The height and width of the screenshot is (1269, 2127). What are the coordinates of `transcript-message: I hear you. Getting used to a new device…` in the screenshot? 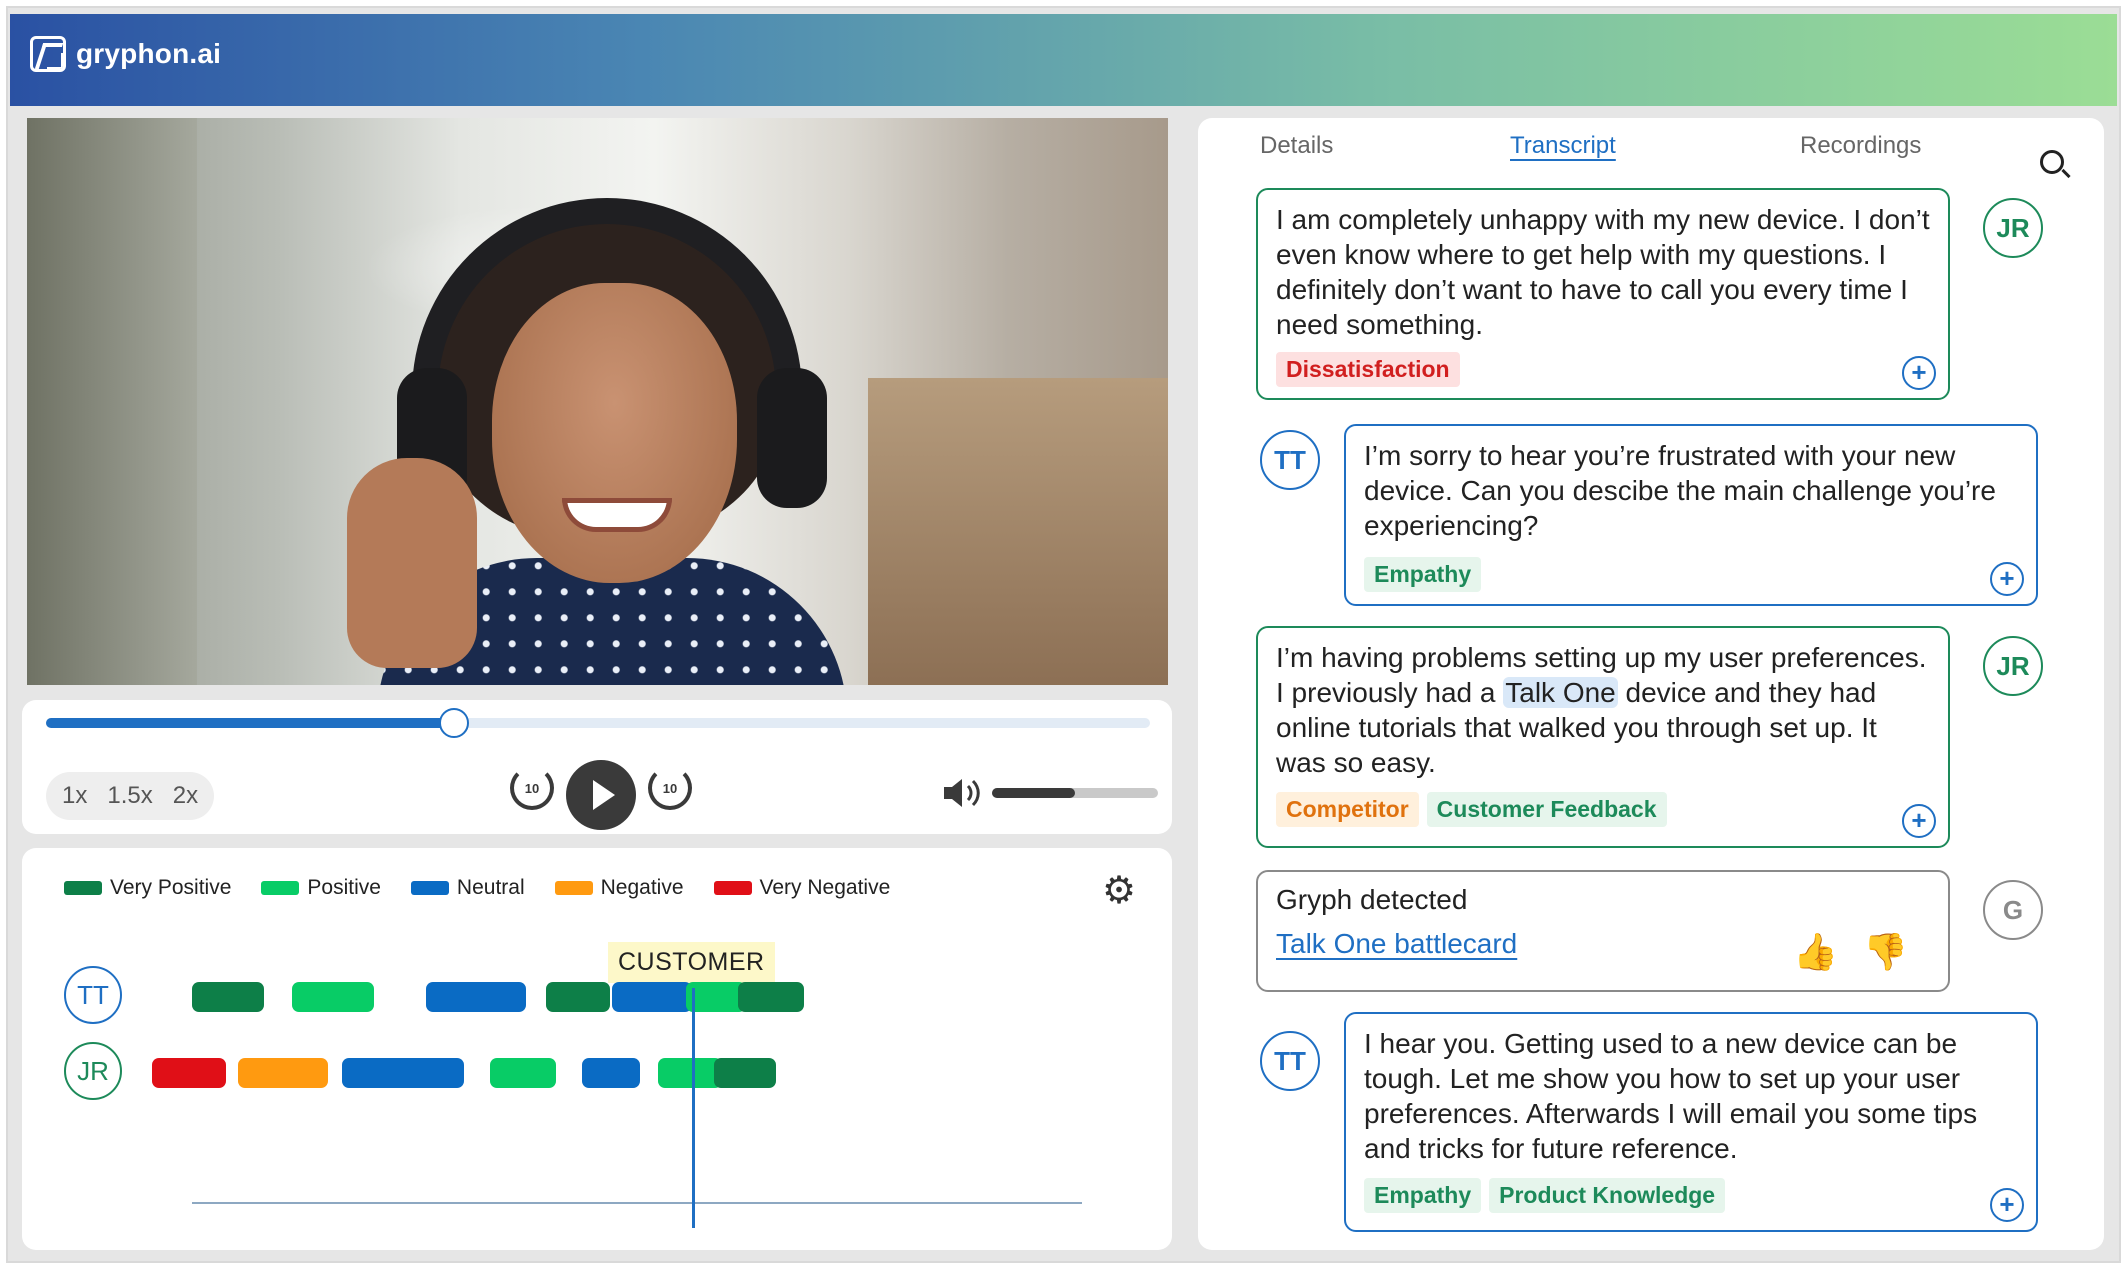 It's located at (1691, 1122).